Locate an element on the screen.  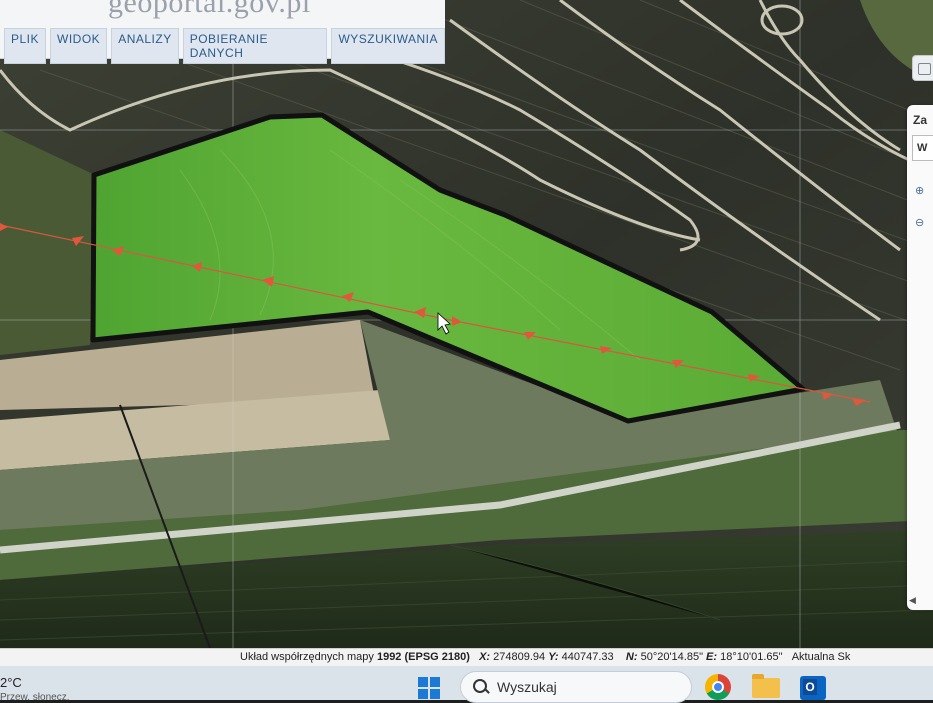
x-value: 274809.94 is located at coordinates (519, 657).